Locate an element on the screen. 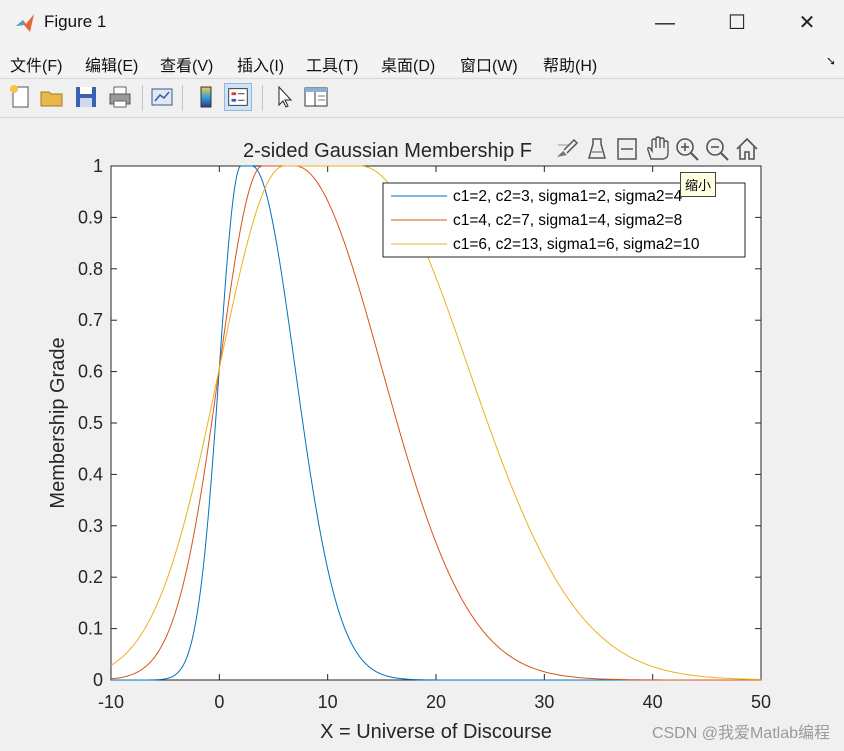  legend-entry: c1=4, c2=7, sigma1=4, sigma2=8 is located at coordinates (567, 220).